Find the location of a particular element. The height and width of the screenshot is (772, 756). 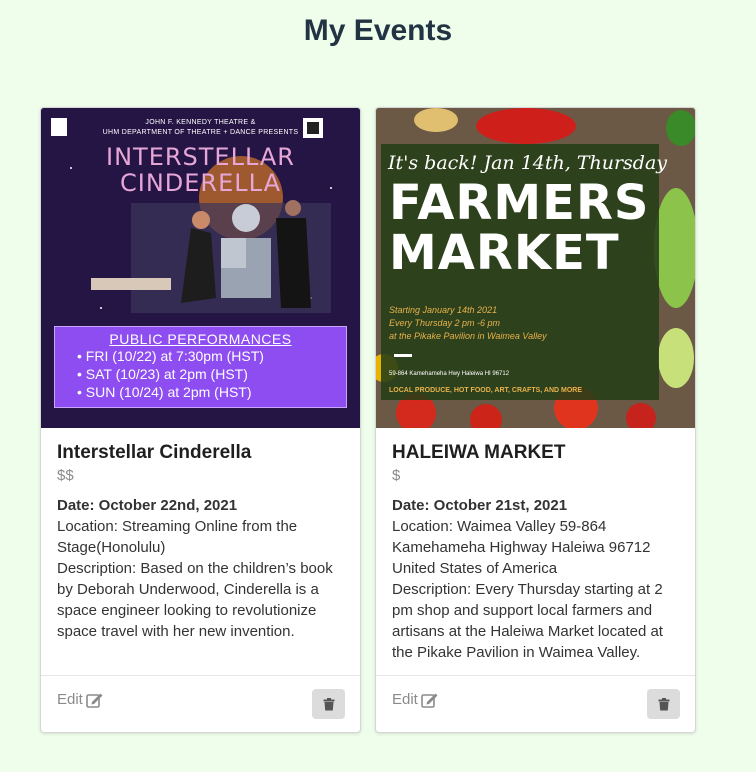

poster-info-line: at the Pikake Pavilion in Waimea Valley is located at coordinates (468, 336).